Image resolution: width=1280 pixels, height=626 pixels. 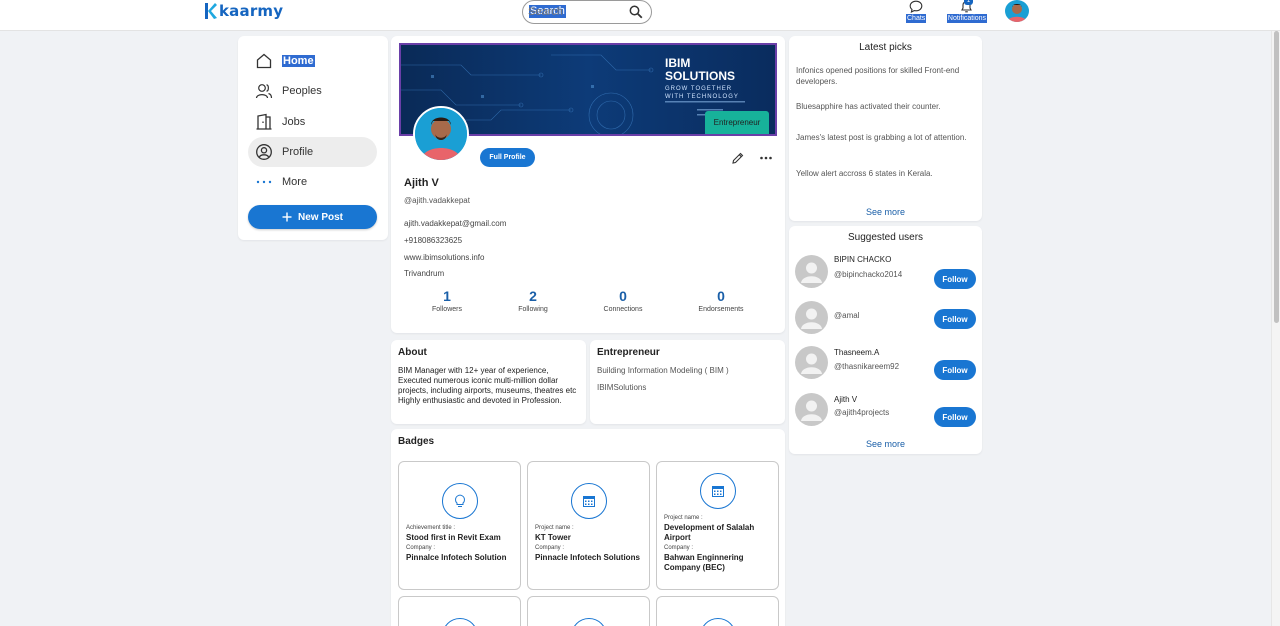 I want to click on sidebar-item-profile: Profile, so click(x=312, y=152).